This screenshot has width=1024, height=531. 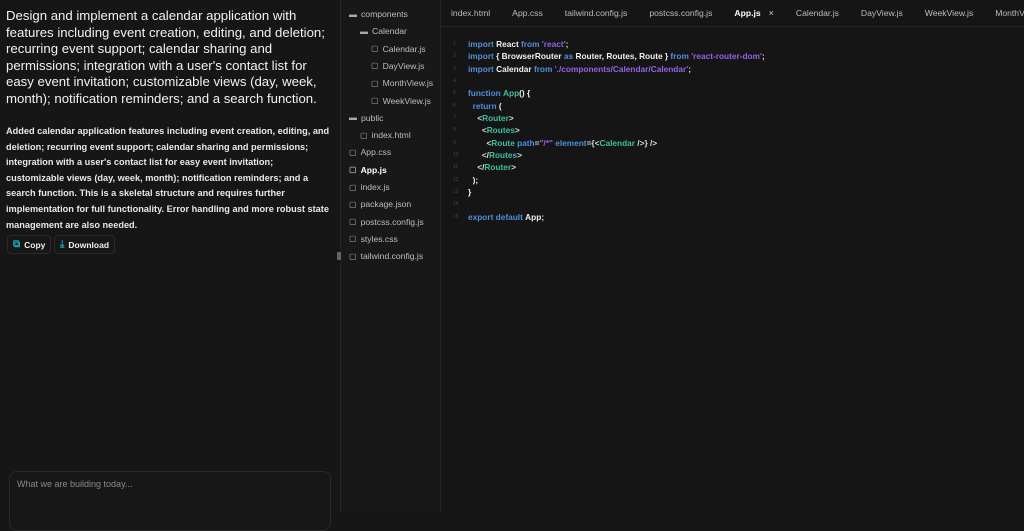 I want to click on tab-weekview-js: WeekView.js, so click(x=949, y=13).